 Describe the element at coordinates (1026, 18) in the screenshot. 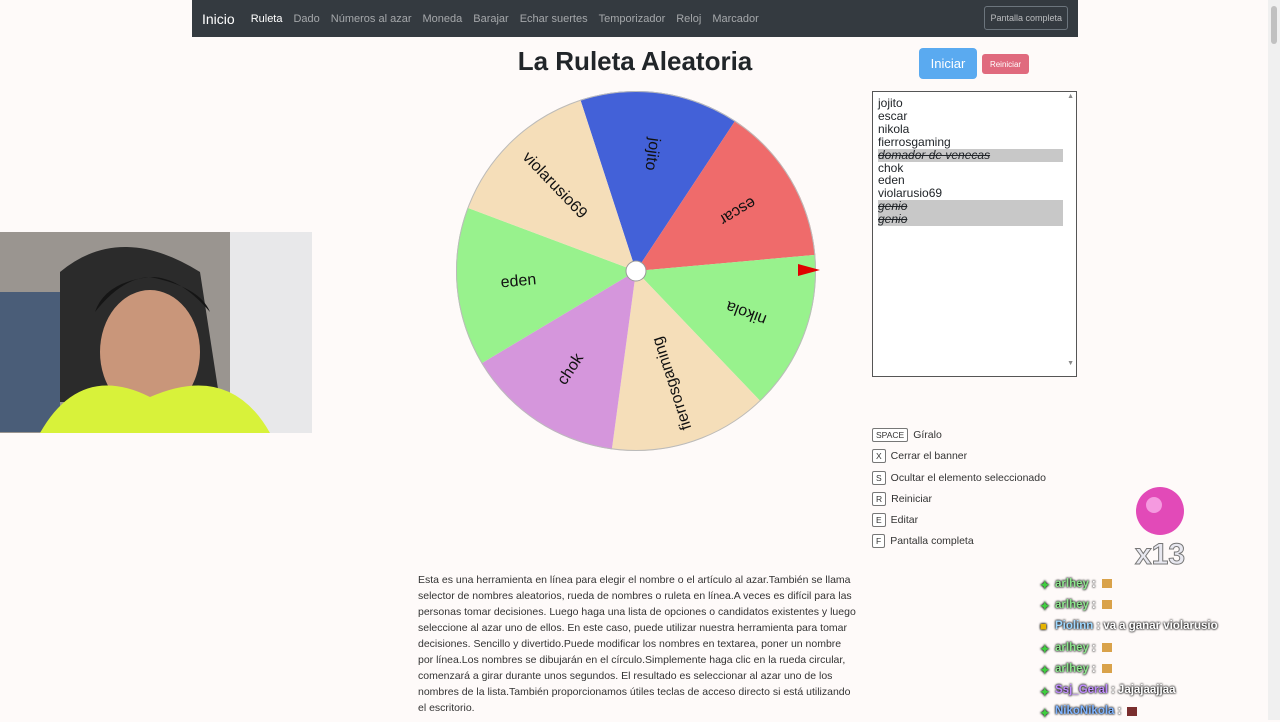

I see `fullscreen-button: Pantalla completa` at that location.